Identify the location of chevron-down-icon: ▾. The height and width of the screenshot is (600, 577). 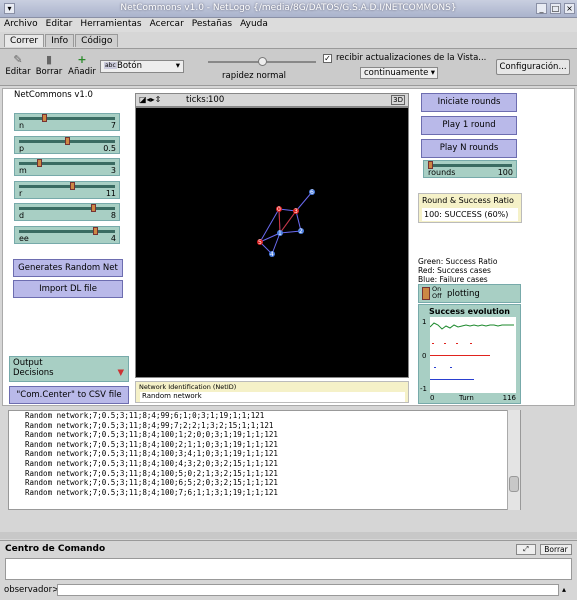
(432, 73).